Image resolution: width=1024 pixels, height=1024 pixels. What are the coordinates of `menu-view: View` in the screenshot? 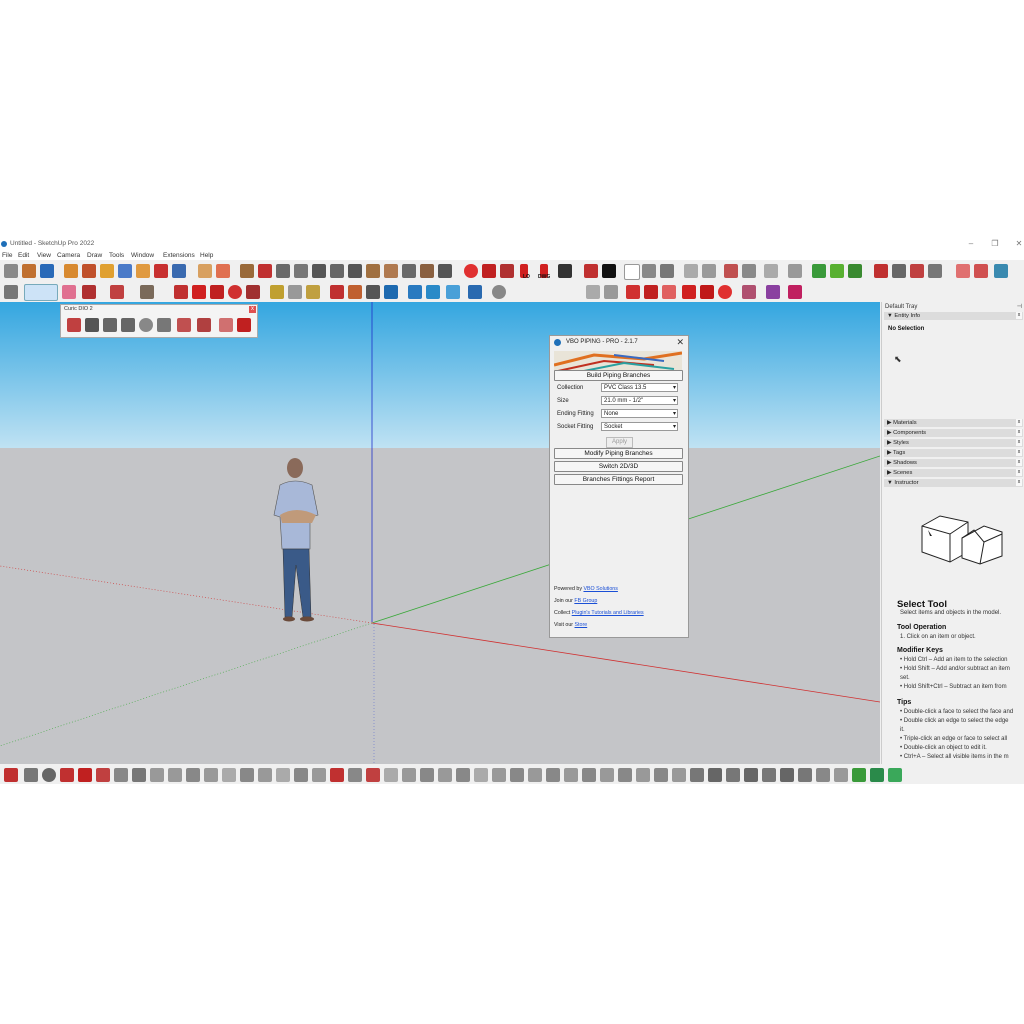 It's located at (44, 255).